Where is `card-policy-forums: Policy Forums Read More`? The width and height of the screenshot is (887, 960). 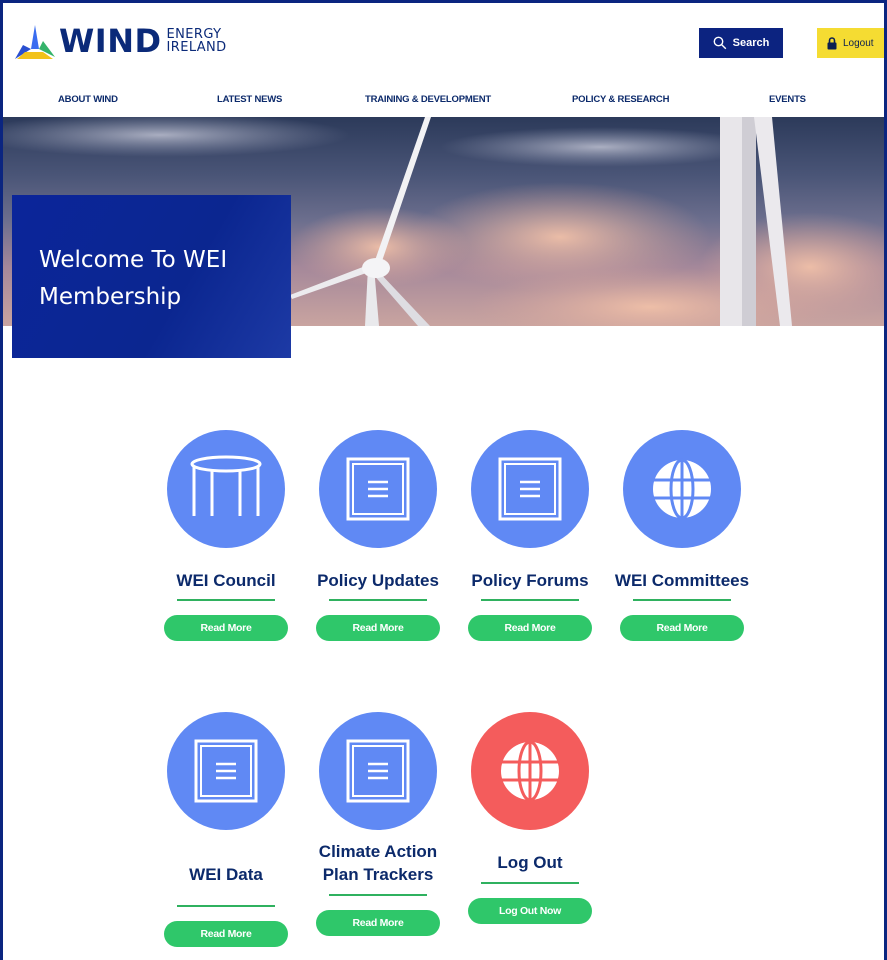
card-policy-forums: Policy Forums Read More is located at coordinates (530, 535).